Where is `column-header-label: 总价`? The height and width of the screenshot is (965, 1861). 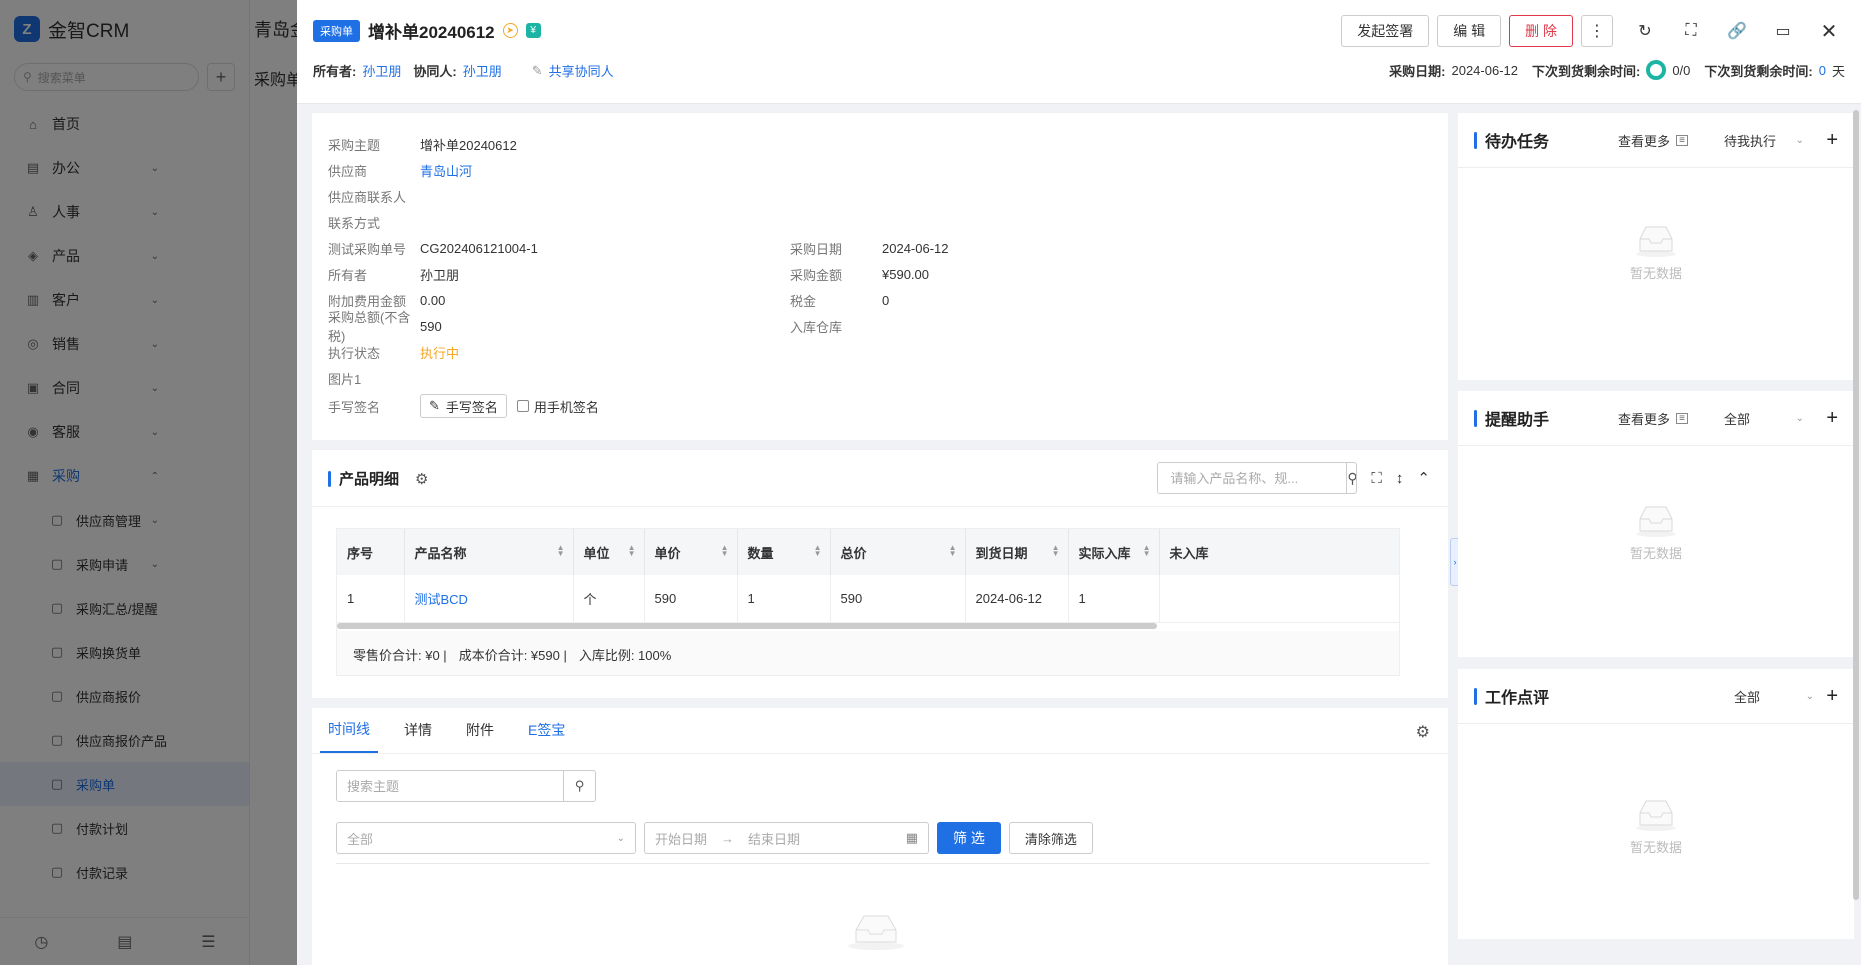
column-header-label: 总价 is located at coordinates (853, 553).